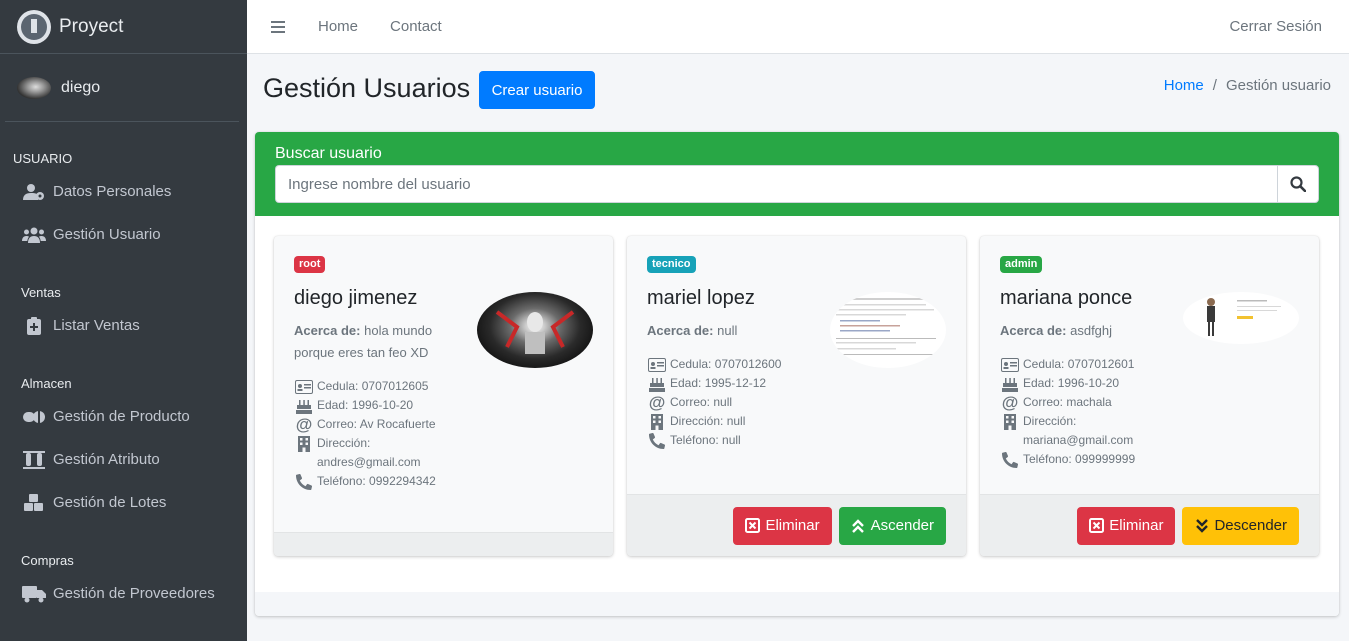 This screenshot has width=1349, height=641. What do you see at coordinates (96, 325) in the screenshot?
I see `sidebar-item-label: Listar Ventas` at bounding box center [96, 325].